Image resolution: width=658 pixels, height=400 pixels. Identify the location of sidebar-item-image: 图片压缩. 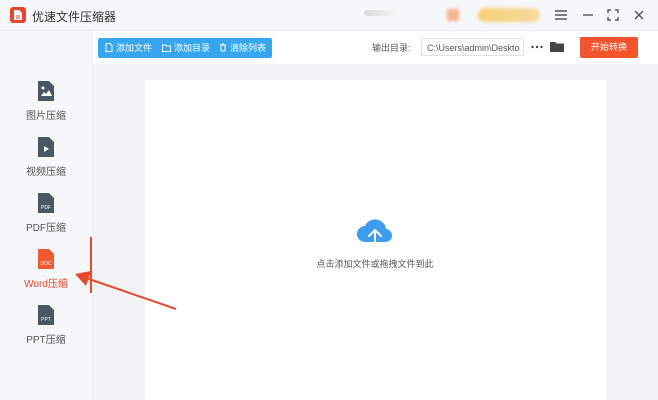
(46, 108).